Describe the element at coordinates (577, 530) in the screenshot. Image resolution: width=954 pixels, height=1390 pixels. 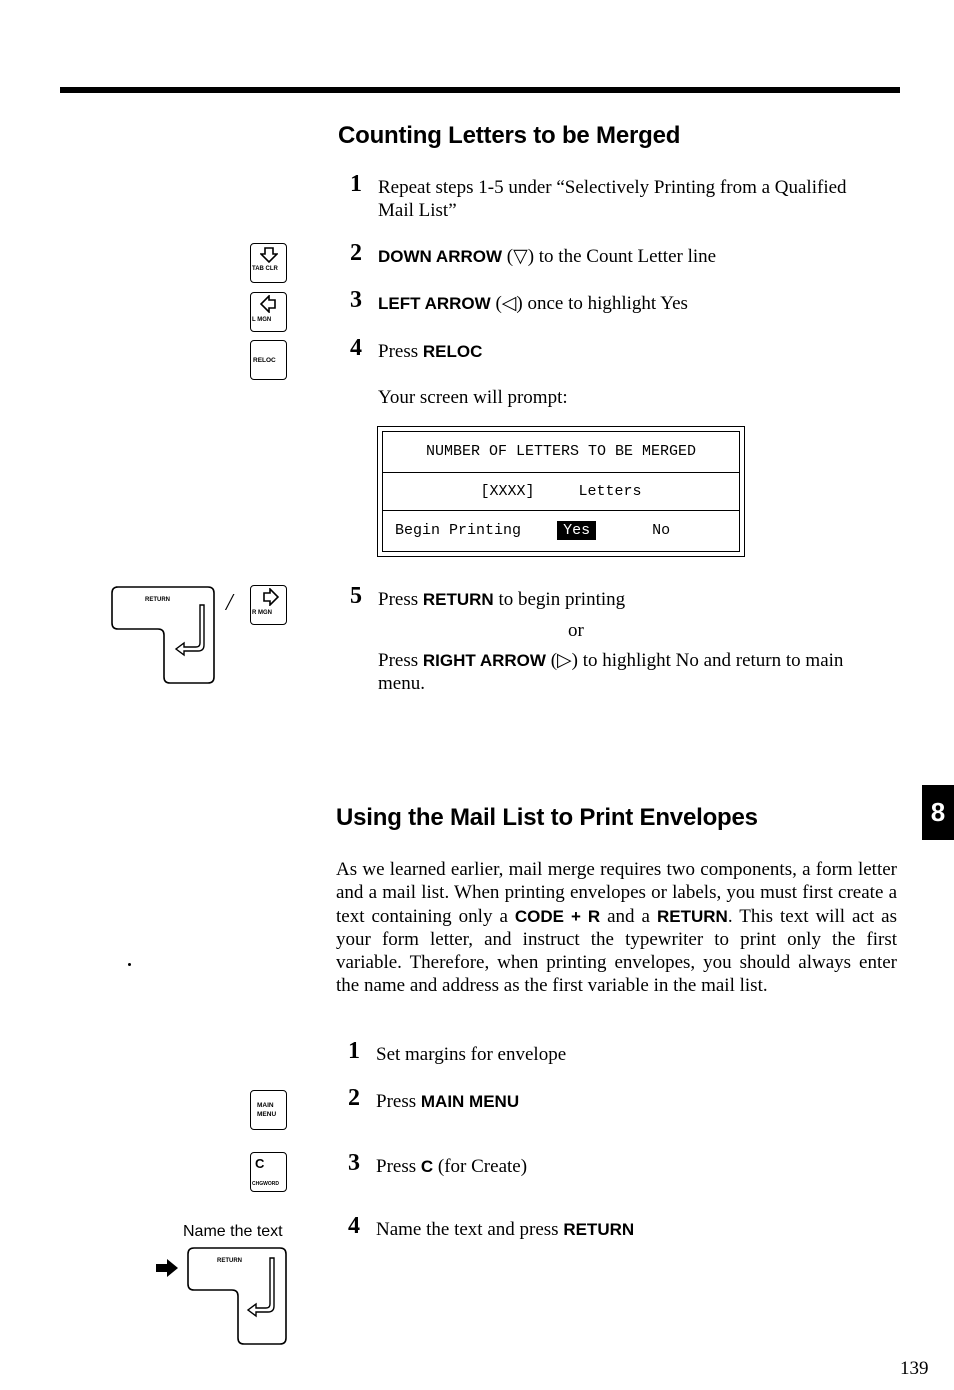
I see `option-yes-selected: Yes` at that location.